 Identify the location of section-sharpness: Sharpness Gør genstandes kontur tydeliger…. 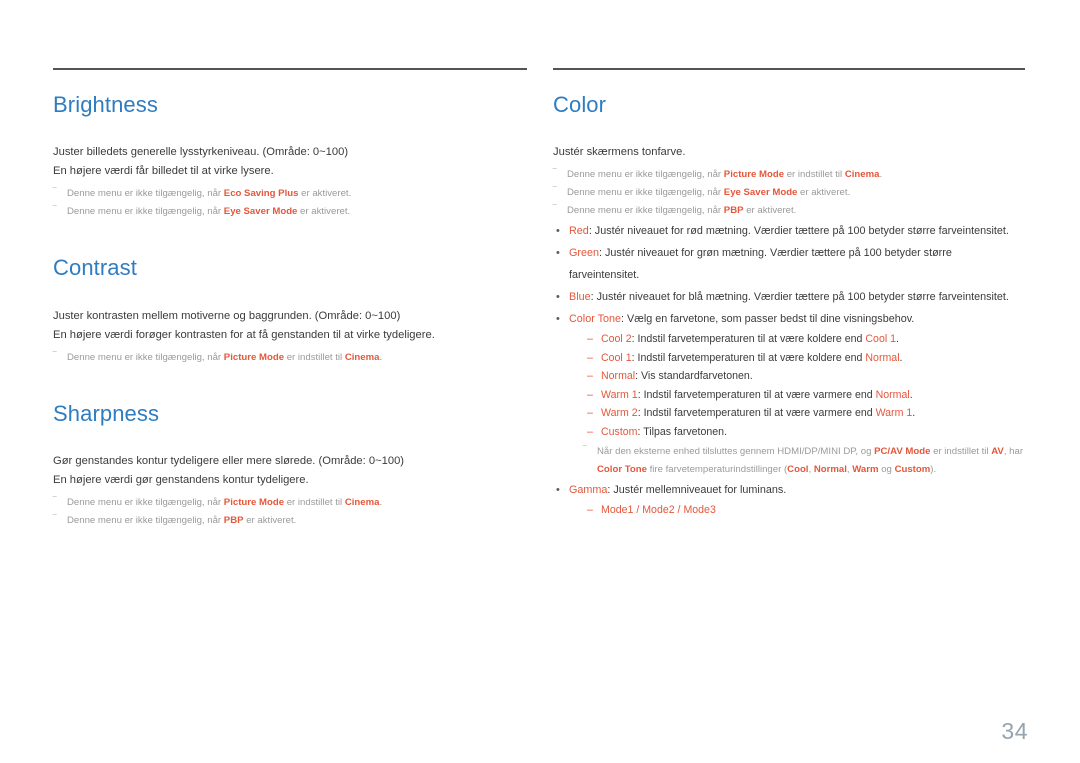
(290, 465).